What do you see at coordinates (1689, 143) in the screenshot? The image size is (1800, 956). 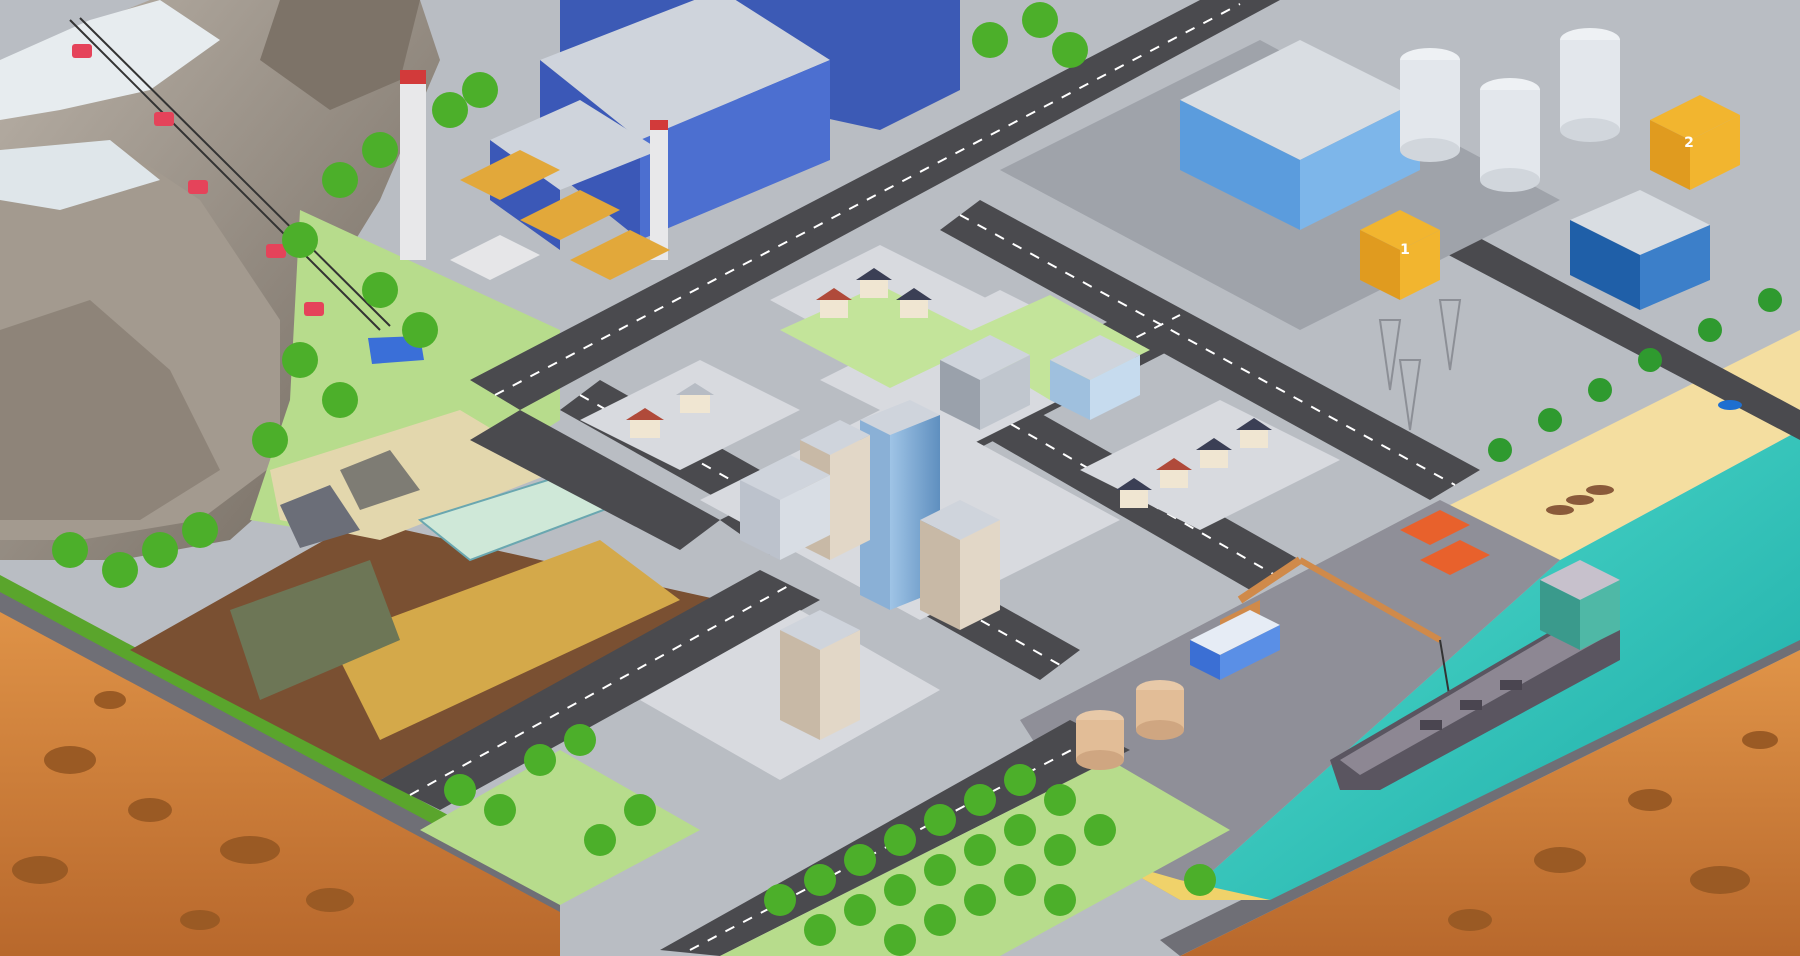 I see `power-unit-2-label: 2` at bounding box center [1689, 143].